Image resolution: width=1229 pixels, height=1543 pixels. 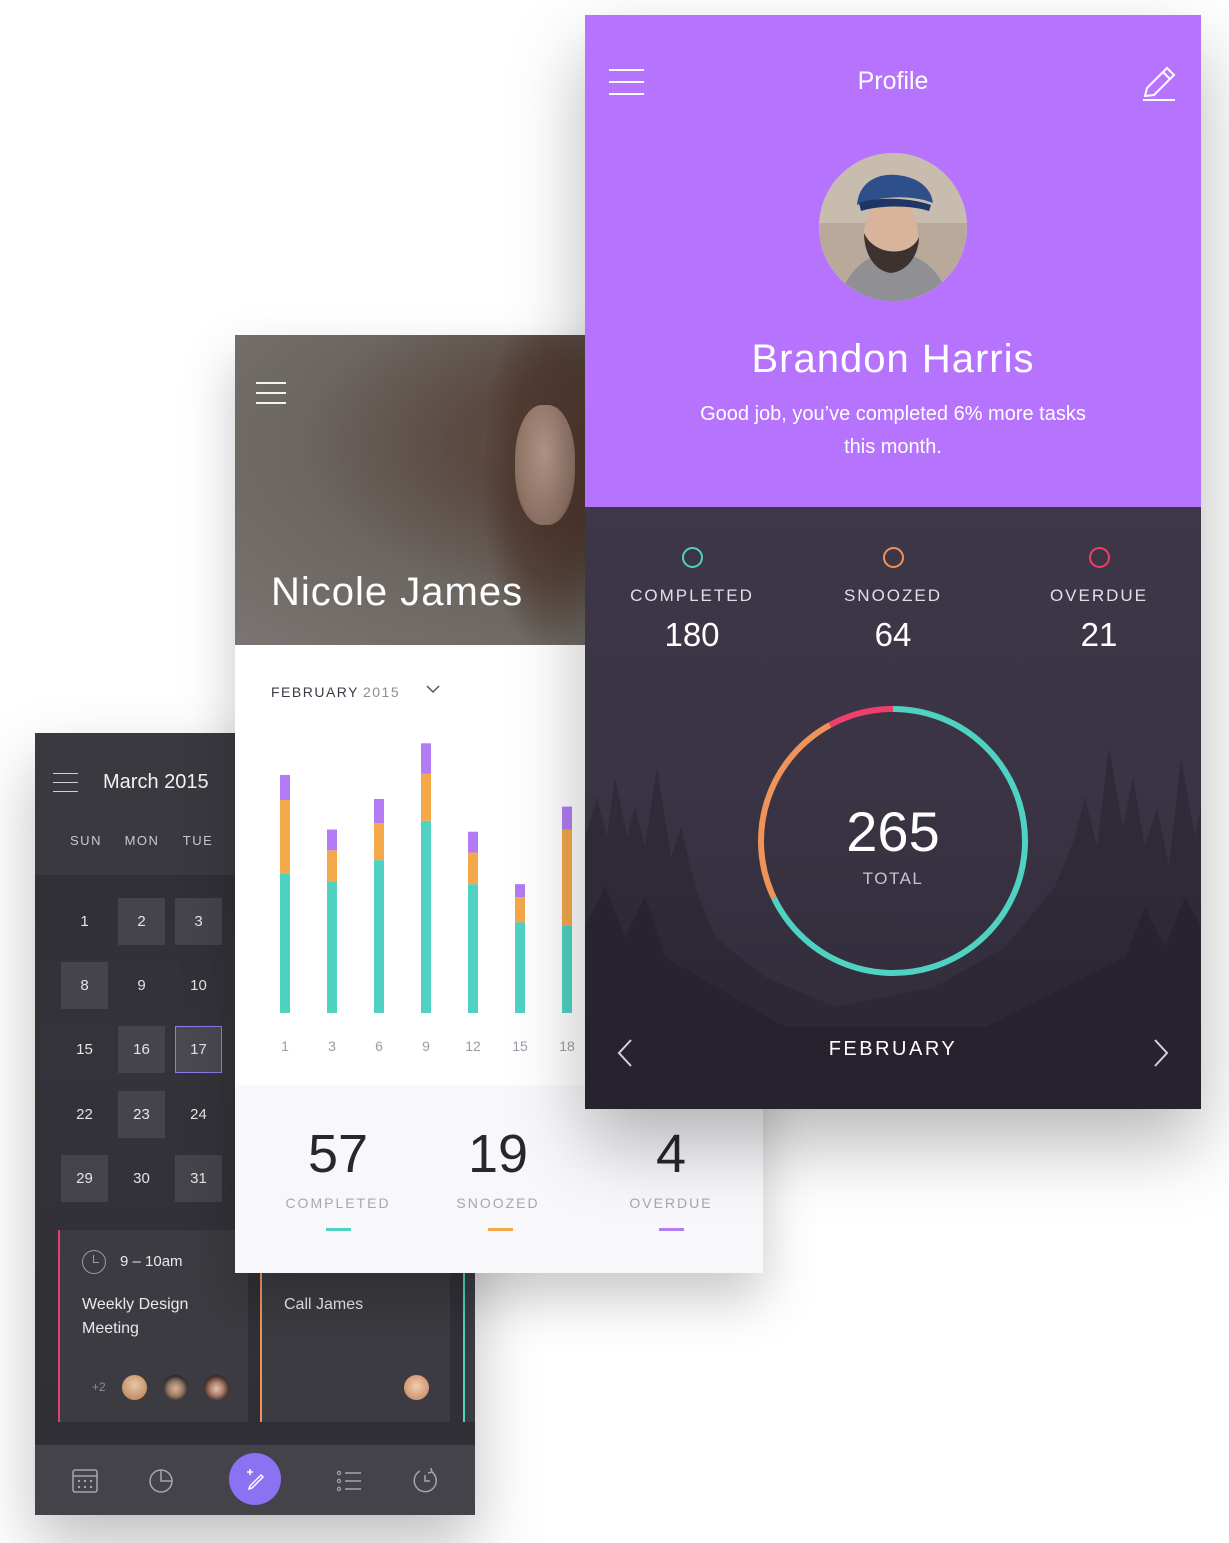 What do you see at coordinates (135, 1316) in the screenshot?
I see `event-title: Weekly Design Meeting` at bounding box center [135, 1316].